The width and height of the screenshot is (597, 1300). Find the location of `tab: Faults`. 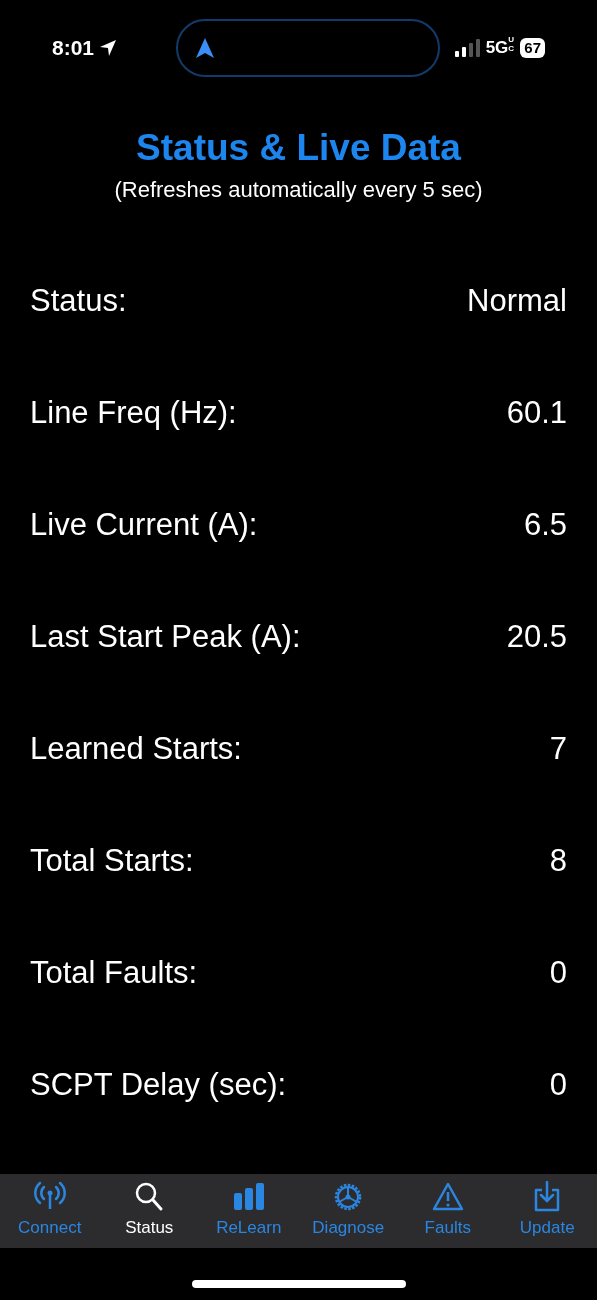

tab: Faults is located at coordinates (447, 1211).